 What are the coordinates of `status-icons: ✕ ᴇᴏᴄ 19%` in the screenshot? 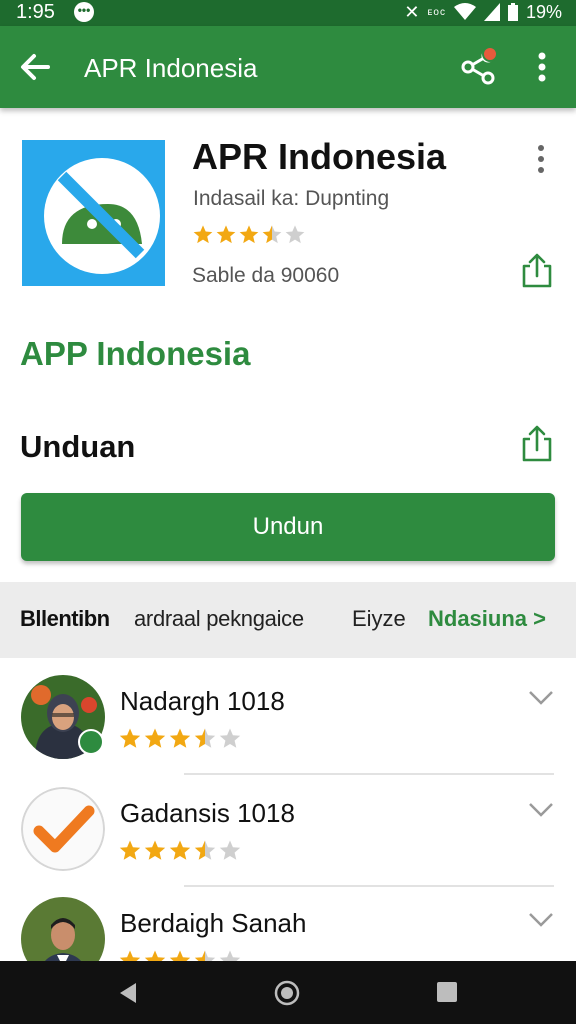 It's located at (483, 12).